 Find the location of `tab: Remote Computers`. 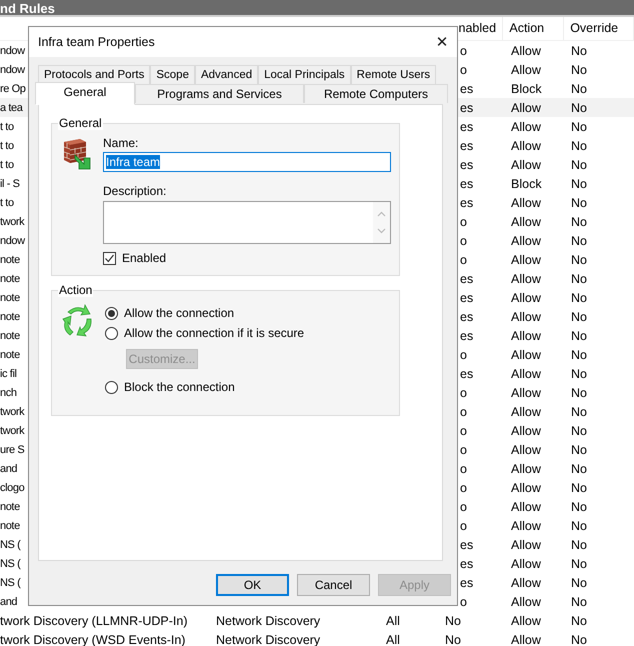

tab: Remote Computers is located at coordinates (376, 93).